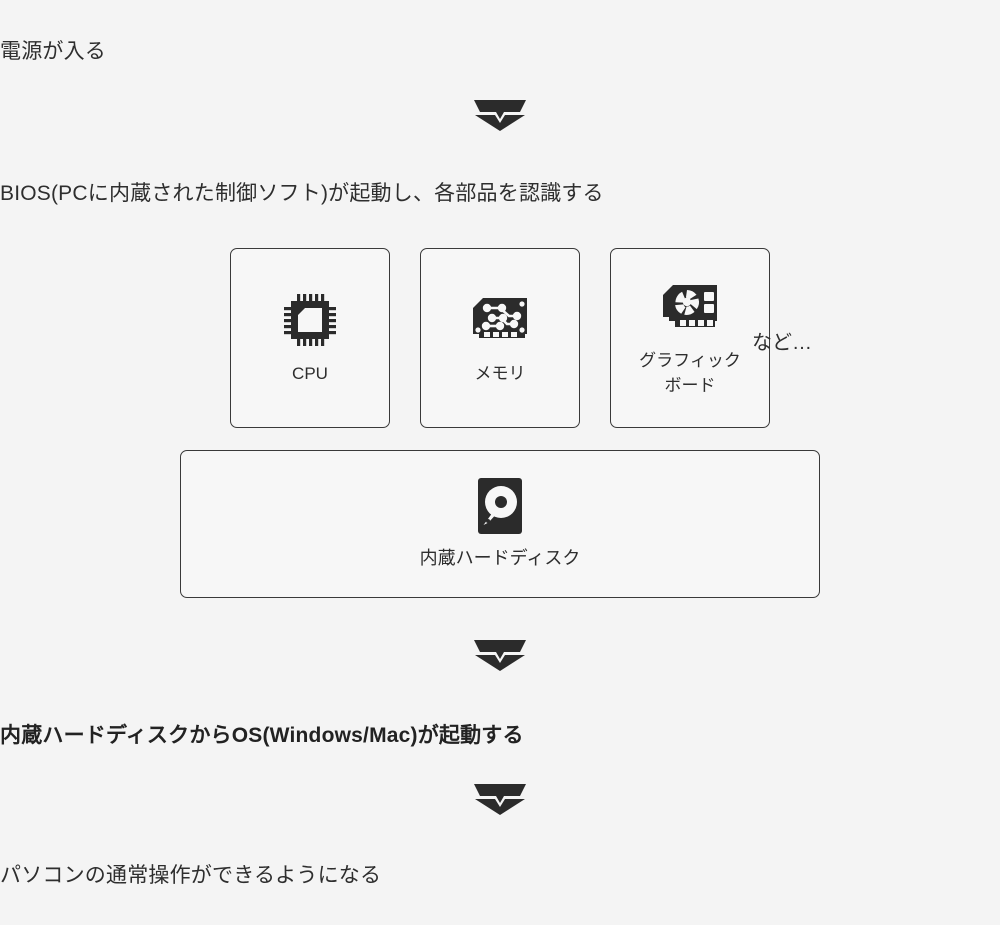 The height and width of the screenshot is (925, 1000). I want to click on step-1-text: 電源が入る, so click(53, 51).